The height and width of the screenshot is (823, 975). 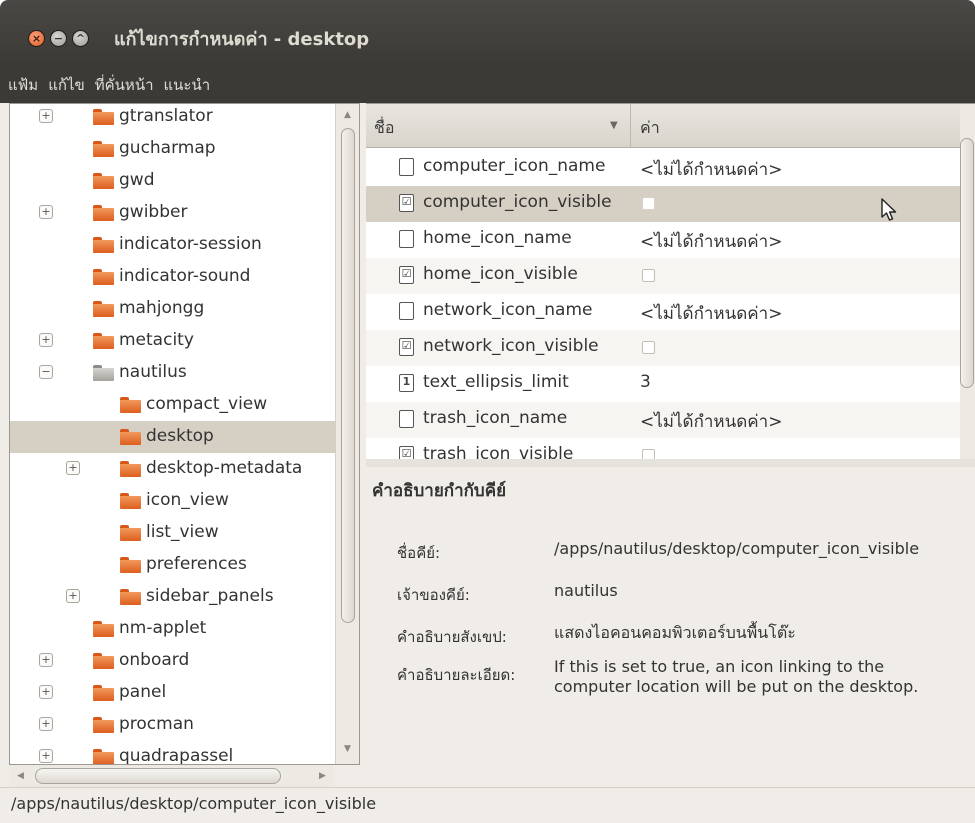 I want to click on tree-item: + panel, so click(x=172, y=693).